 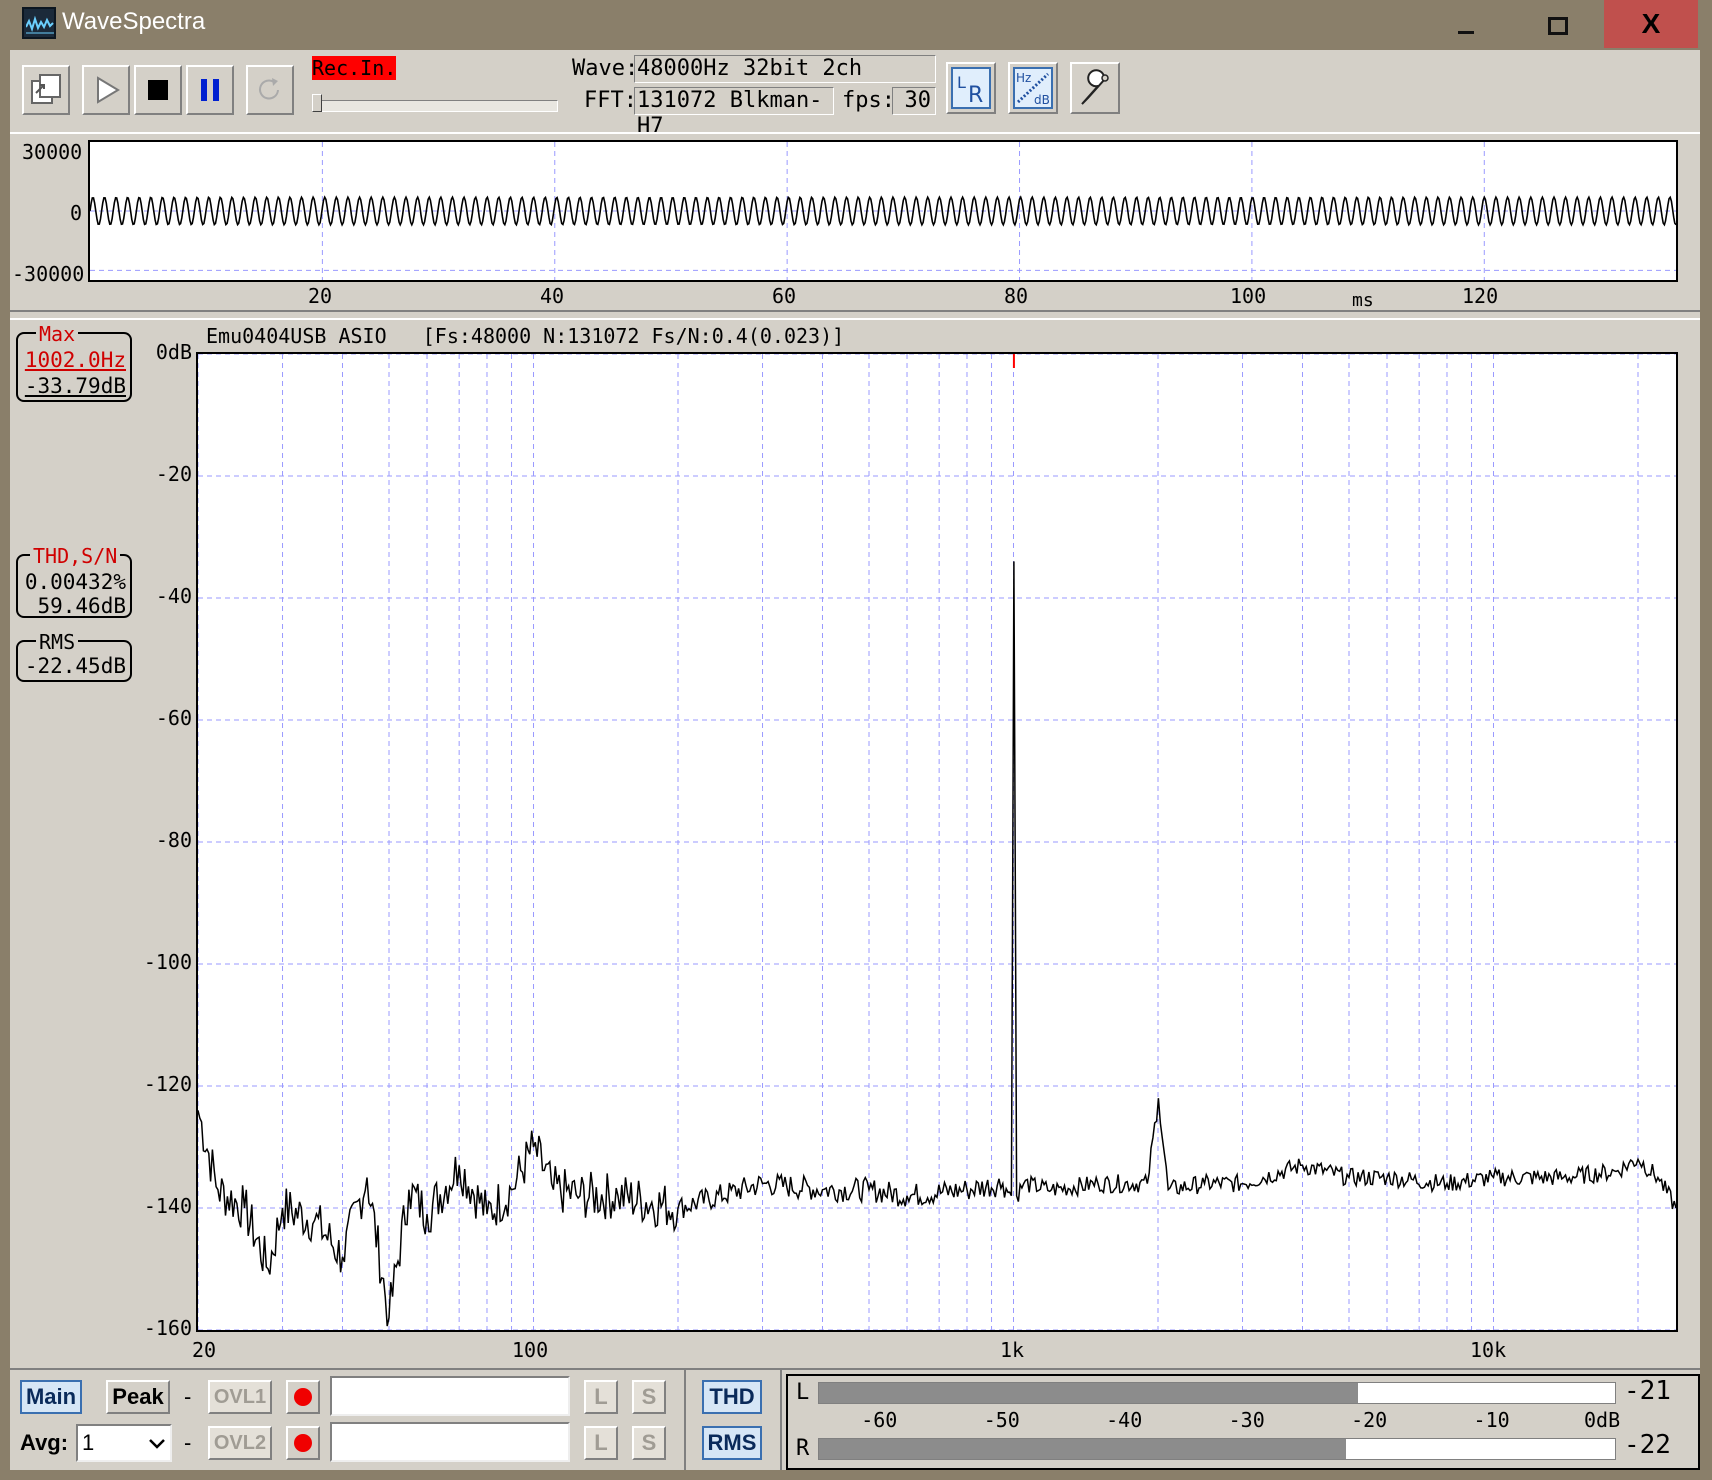 I want to click on lr-icon: LR, so click(x=971, y=88).